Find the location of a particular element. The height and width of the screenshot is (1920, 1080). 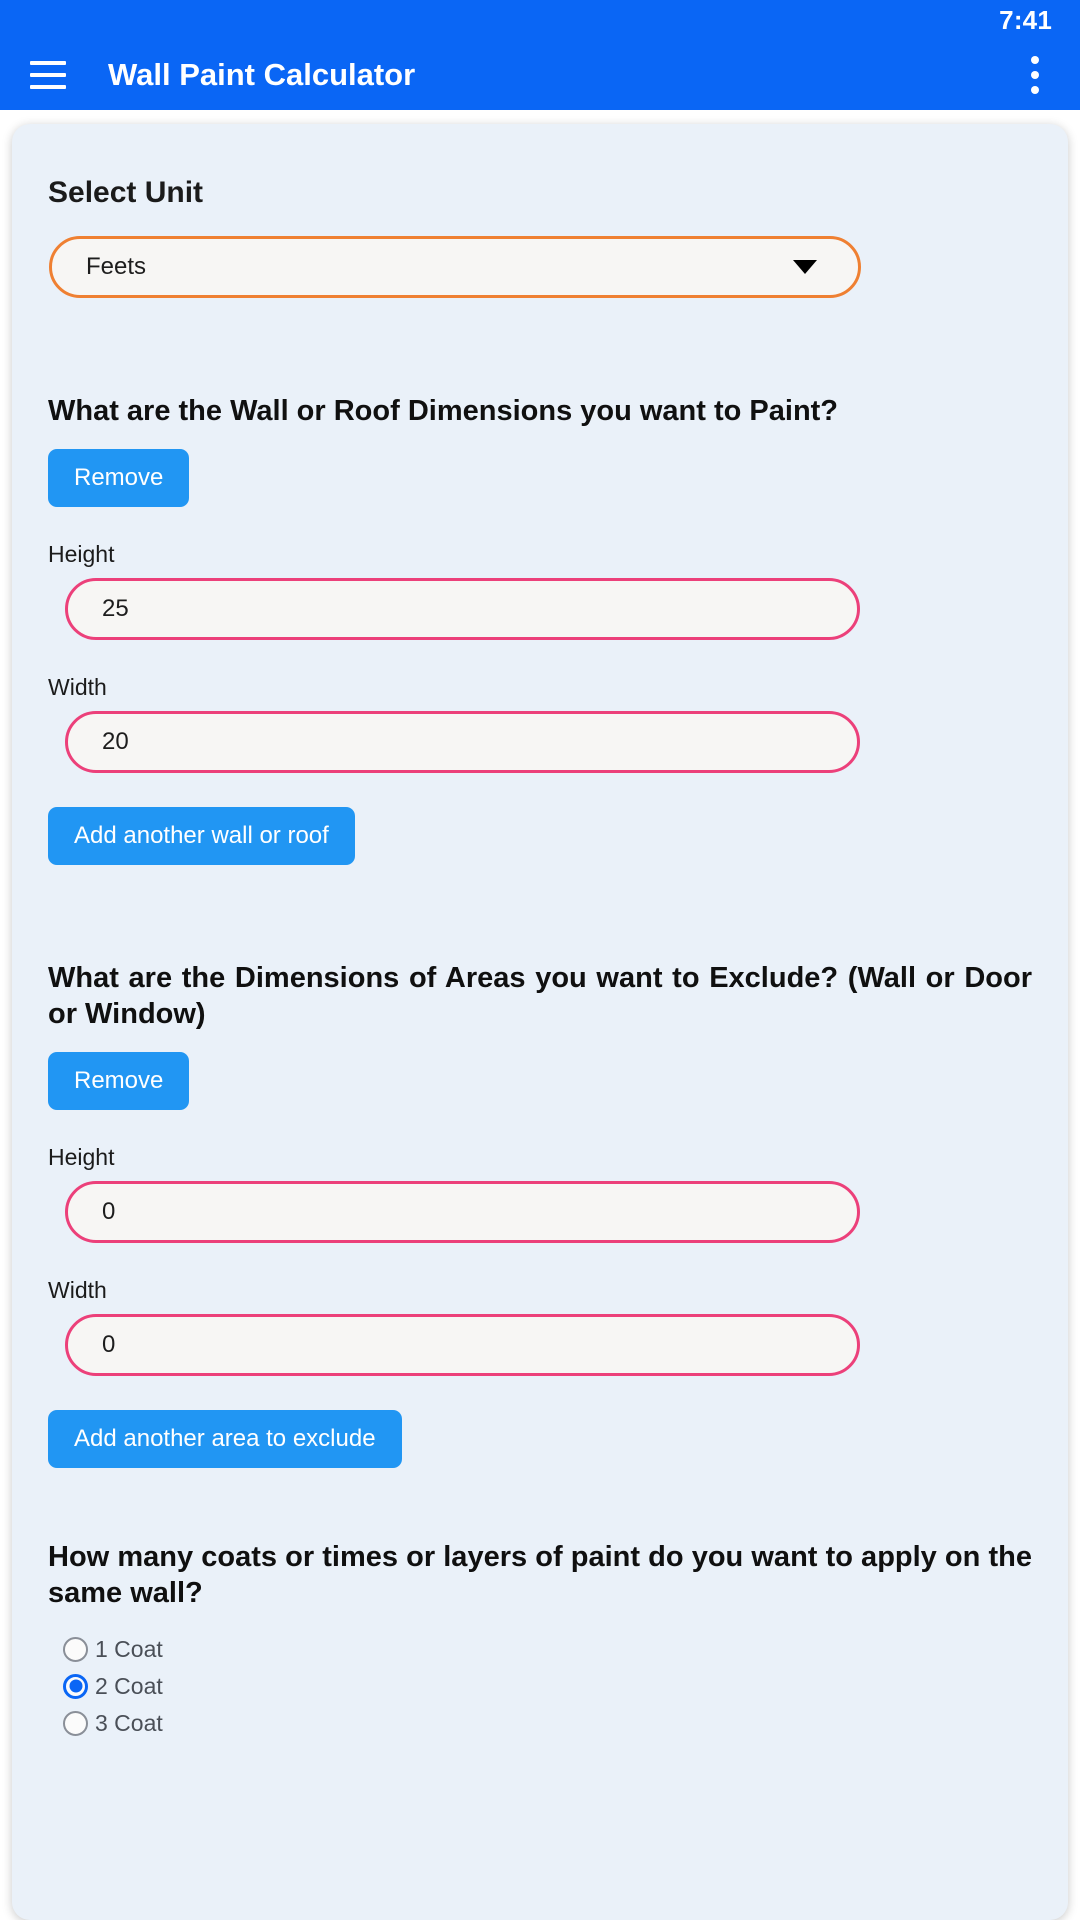

exclude-width-input: 0 is located at coordinates (462, 1345).